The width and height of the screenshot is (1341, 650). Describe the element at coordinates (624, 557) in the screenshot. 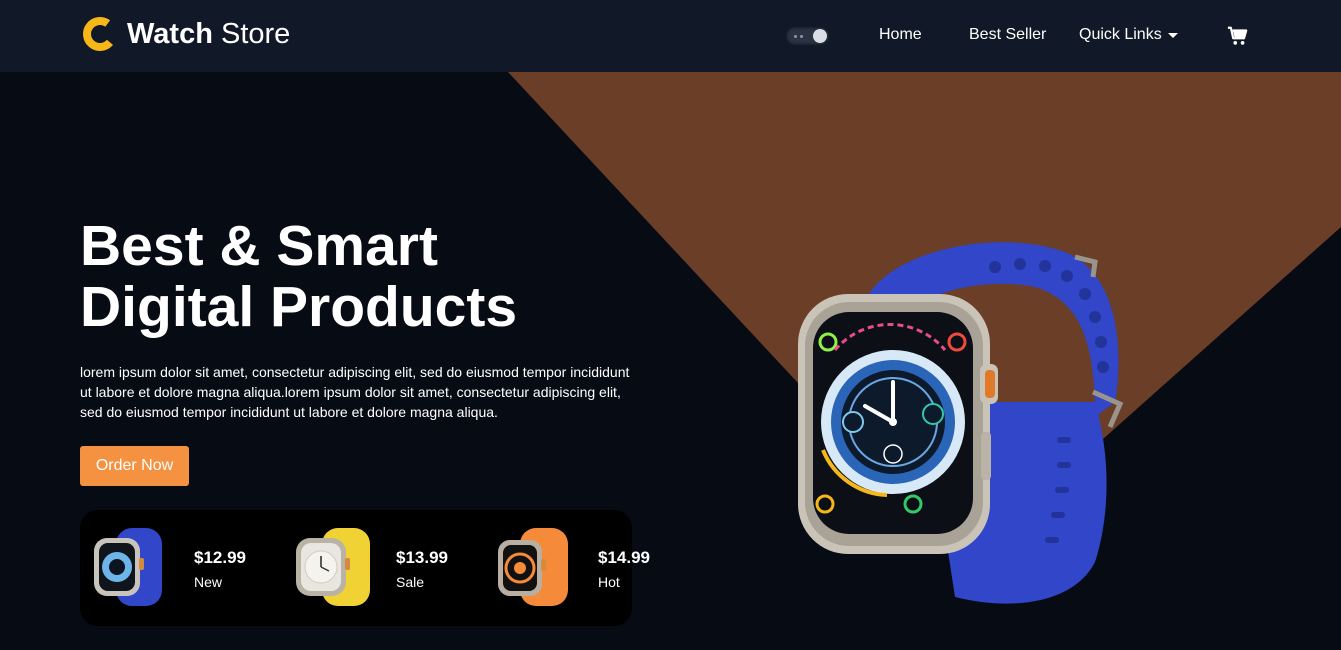

I see `product-price: $14.99` at that location.